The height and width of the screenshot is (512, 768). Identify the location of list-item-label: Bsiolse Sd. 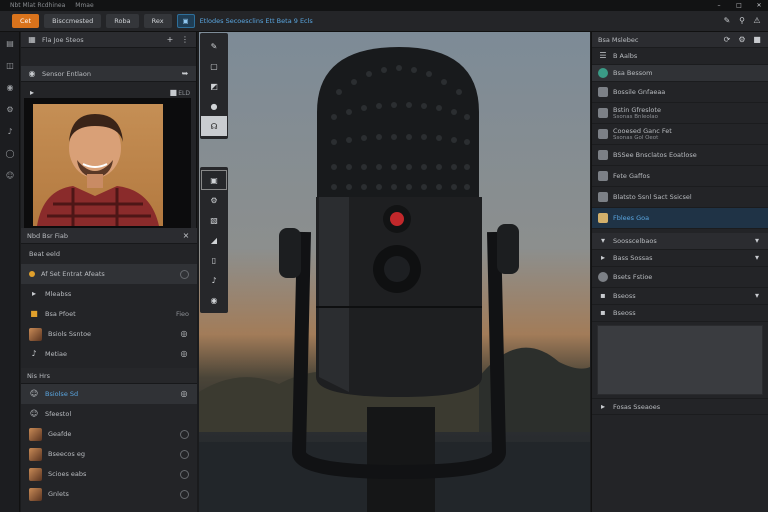
(62, 394).